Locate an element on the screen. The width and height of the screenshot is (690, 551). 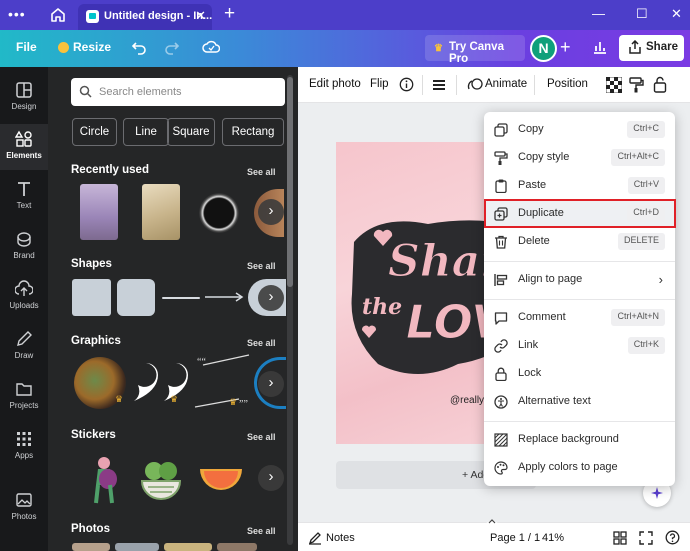
menu-item-alternative-text: Alternative text is located at coordinates (579, 402).